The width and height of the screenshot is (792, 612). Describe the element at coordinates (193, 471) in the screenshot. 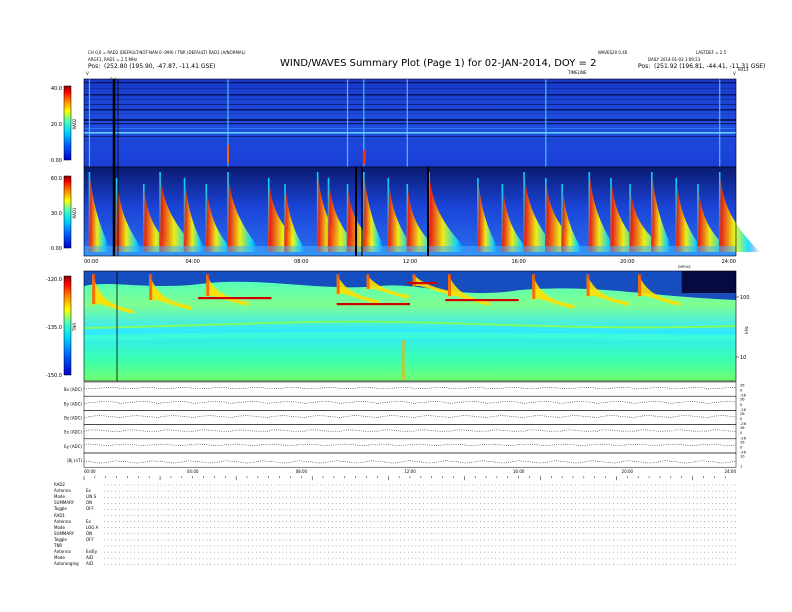

I see `bottom-time-tick-label: 04:00` at that location.